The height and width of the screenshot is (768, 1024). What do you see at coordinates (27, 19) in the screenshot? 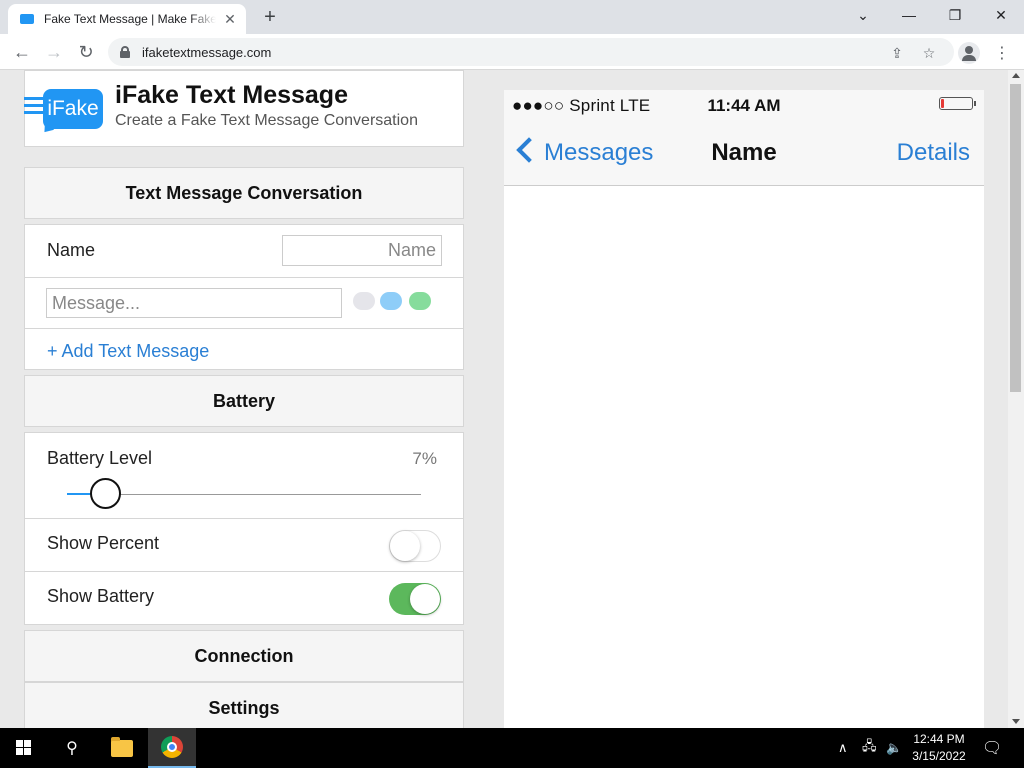
I see `site-favicon-icon` at bounding box center [27, 19].